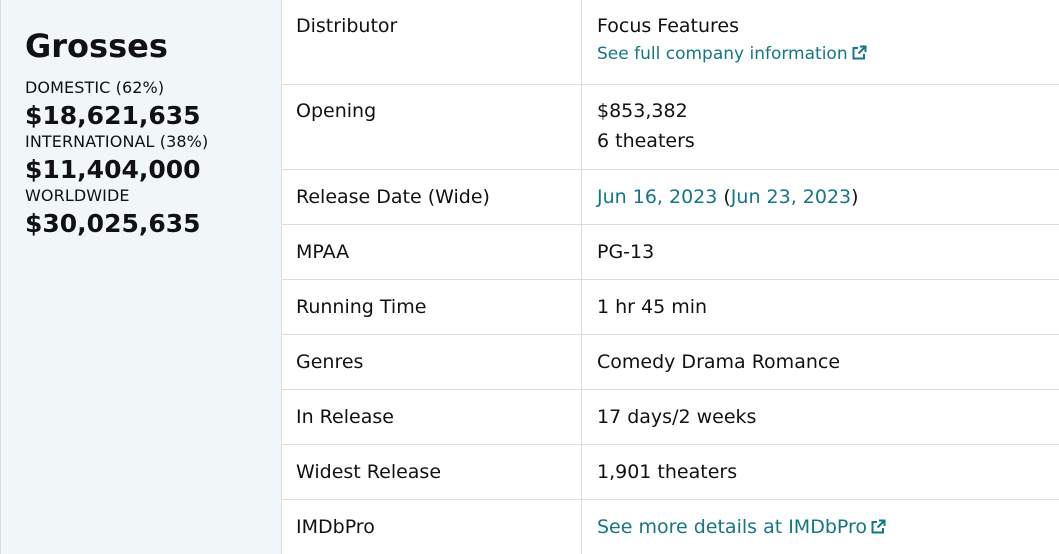 This screenshot has width=1059, height=554. Describe the element at coordinates (113, 223) in the screenshot. I see `worldwide-value: $30,025,635` at that location.